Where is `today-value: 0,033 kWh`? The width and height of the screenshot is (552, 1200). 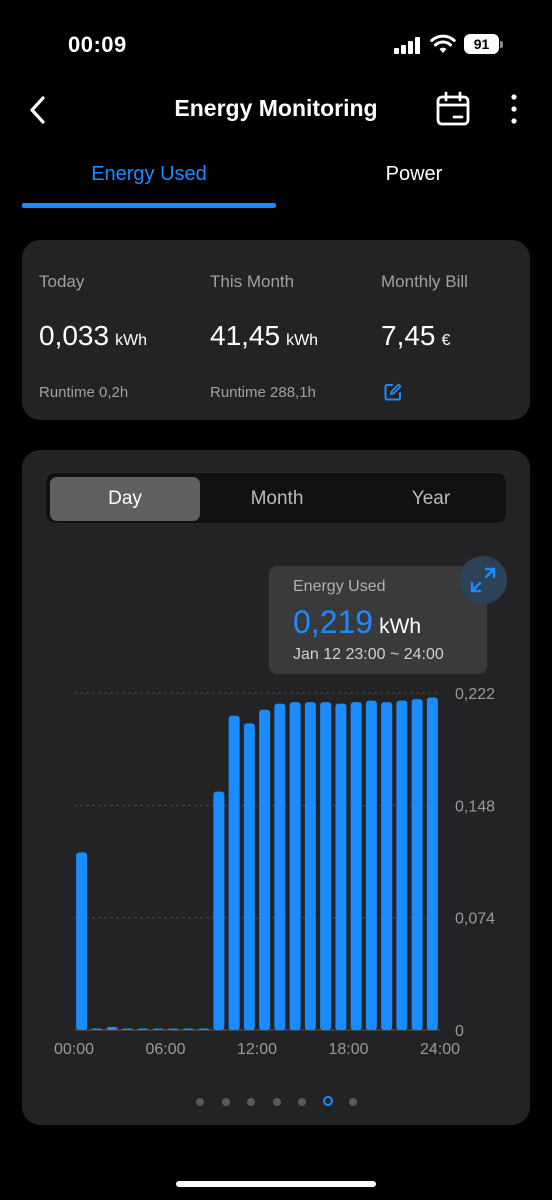 today-value: 0,033 kWh is located at coordinates (93, 336).